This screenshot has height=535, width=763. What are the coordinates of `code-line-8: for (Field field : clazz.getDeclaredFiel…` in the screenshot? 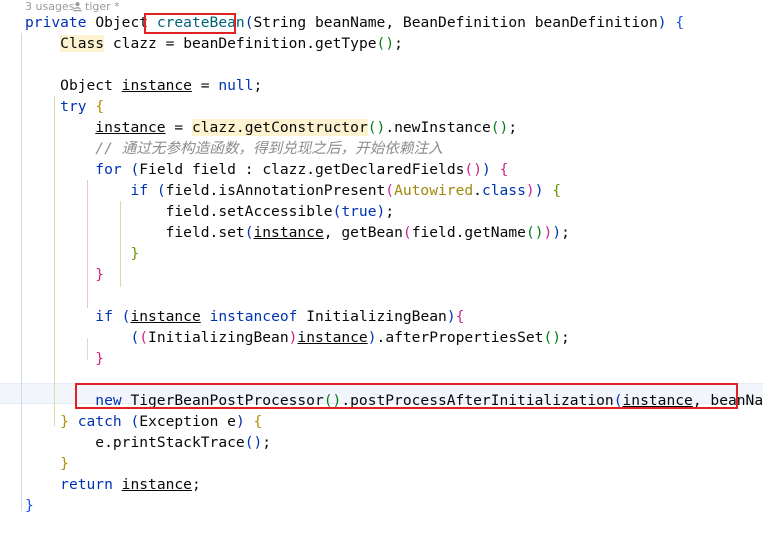 It's located at (302, 169).